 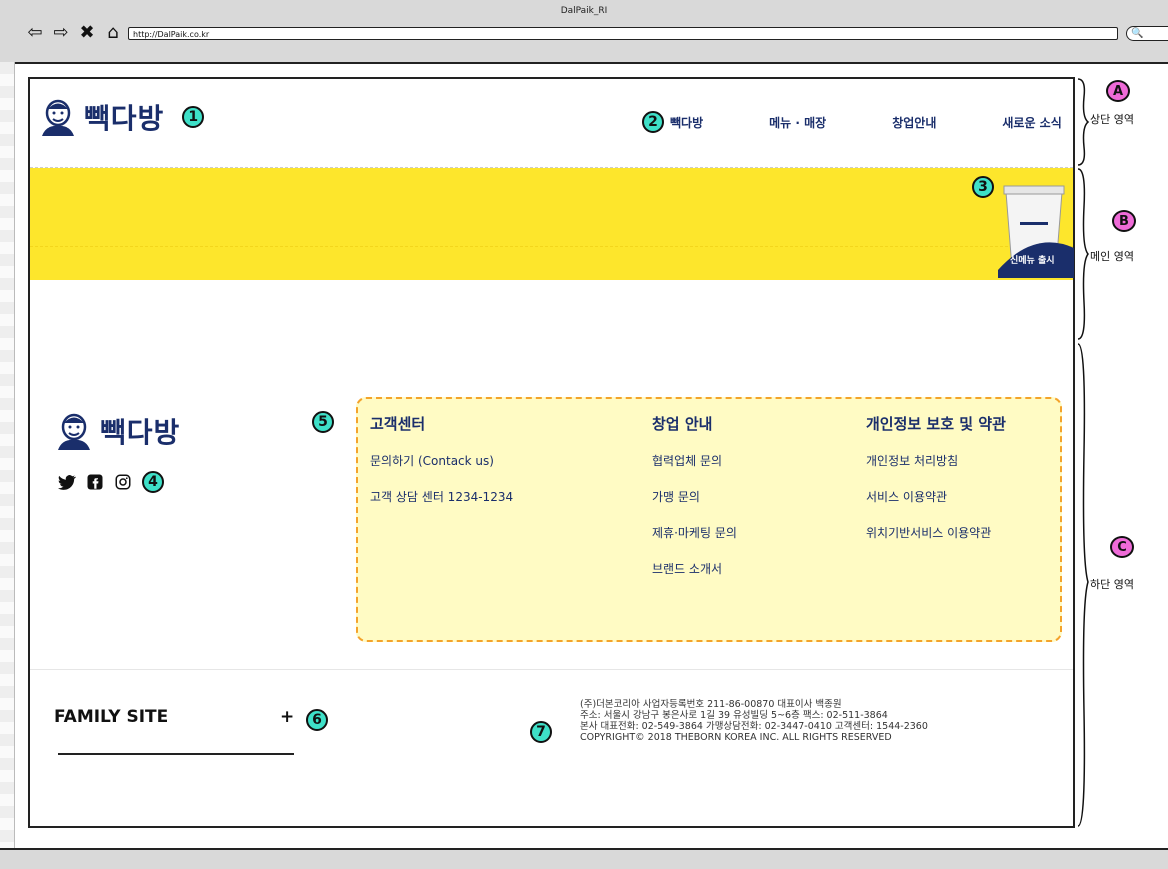 What do you see at coordinates (711, 704) in the screenshot?
I see `company-info-line: (주)더본코리아 사업자등록번호 211-86-00870 대표이사 백종원` at bounding box center [711, 704].